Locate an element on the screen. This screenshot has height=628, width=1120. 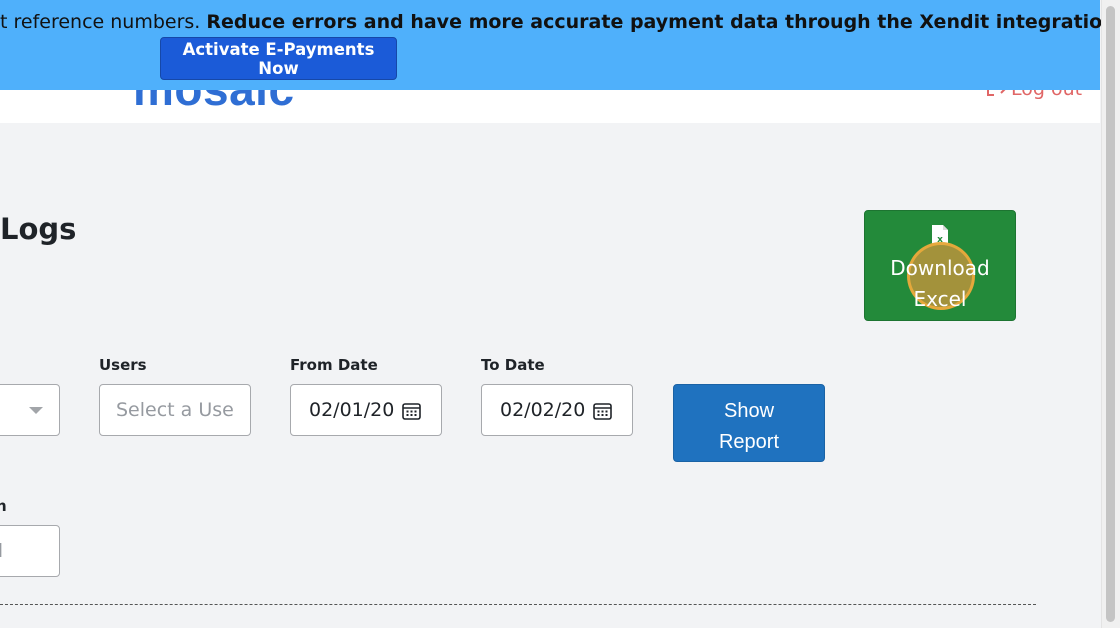
from-date-value: 02/01/20 is located at coordinates (352, 410).